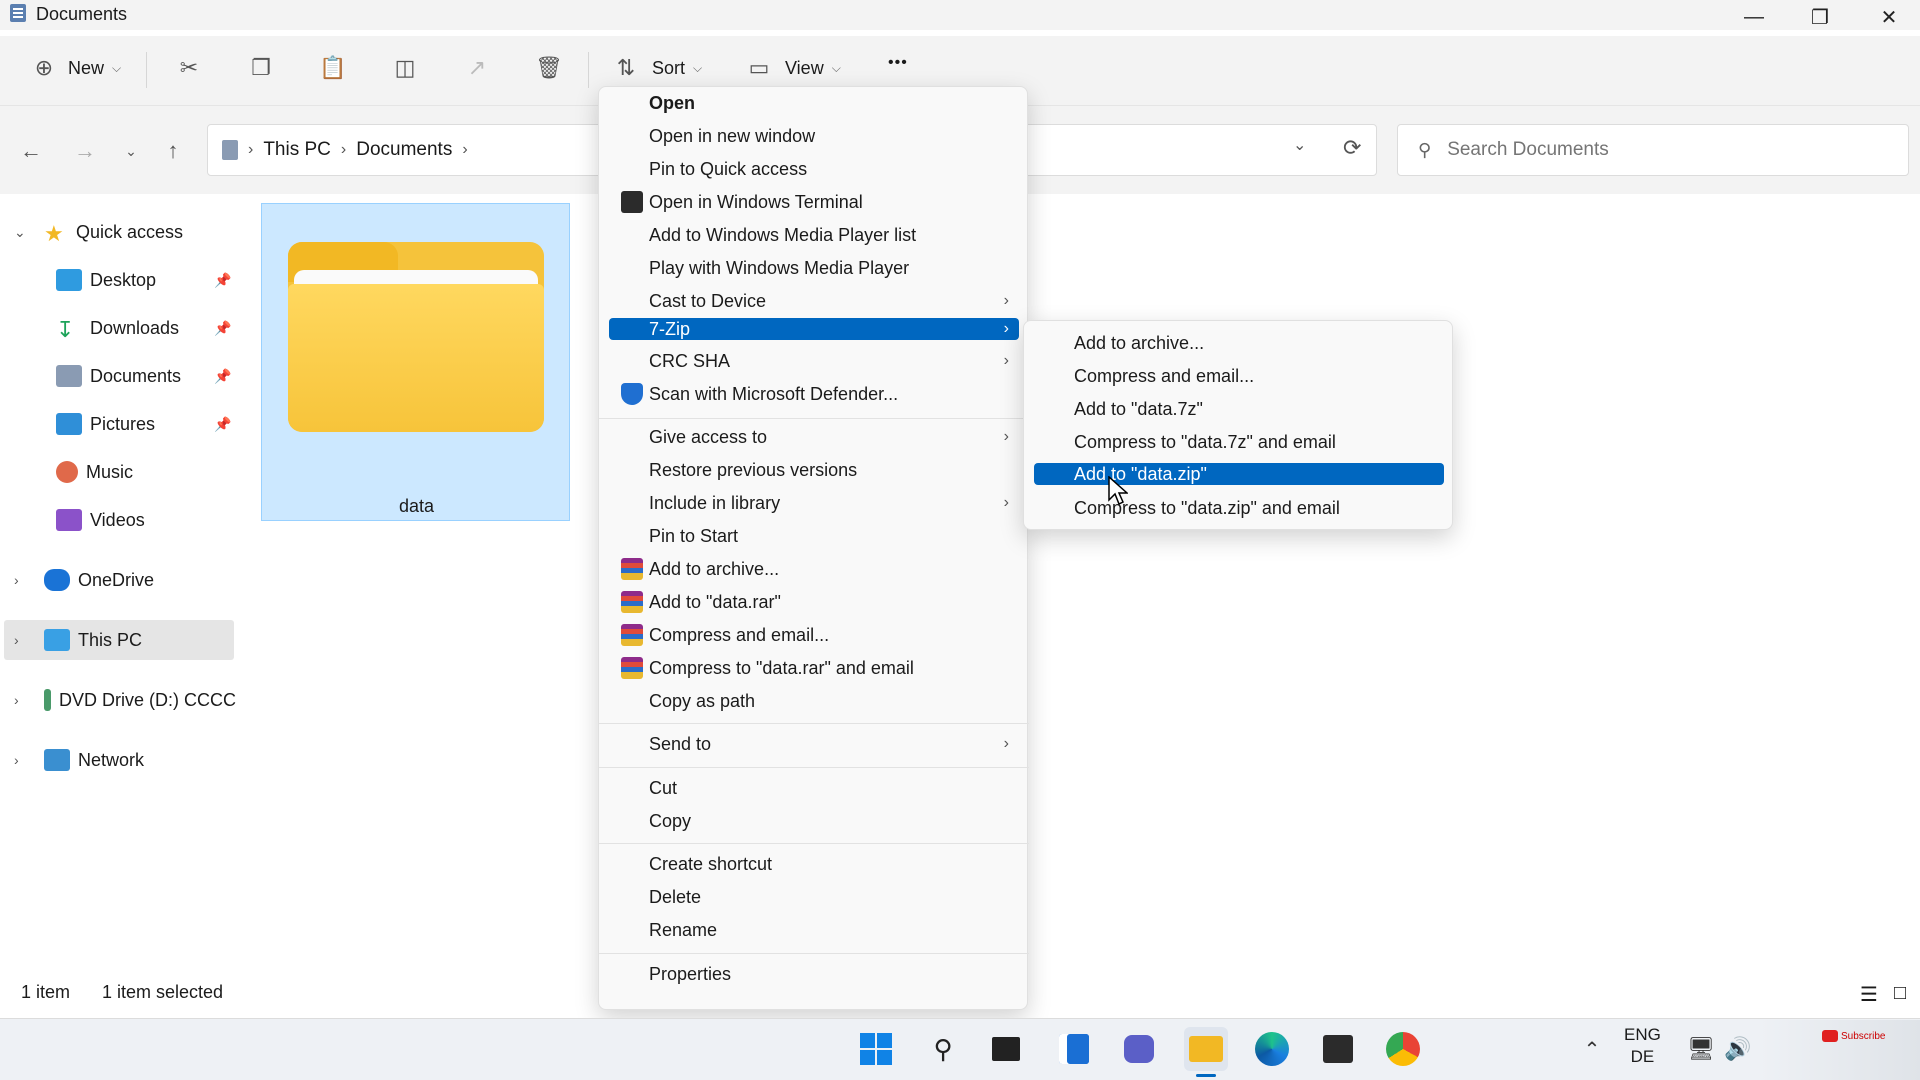 This screenshot has width=1920, height=1080. I want to click on menu-item-include-library: Include in library ›, so click(814, 503).